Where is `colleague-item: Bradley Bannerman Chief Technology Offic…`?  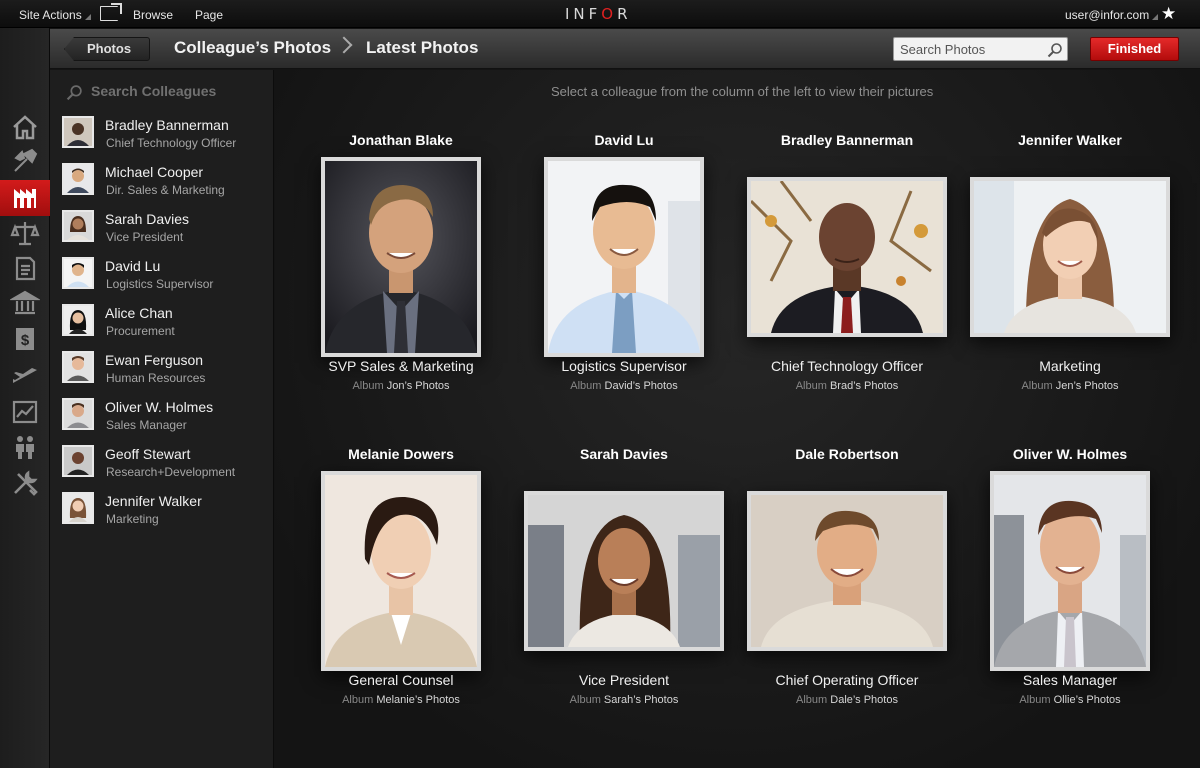
colleague-item: Bradley Bannerman Chief Technology Offic… is located at coordinates (167, 136).